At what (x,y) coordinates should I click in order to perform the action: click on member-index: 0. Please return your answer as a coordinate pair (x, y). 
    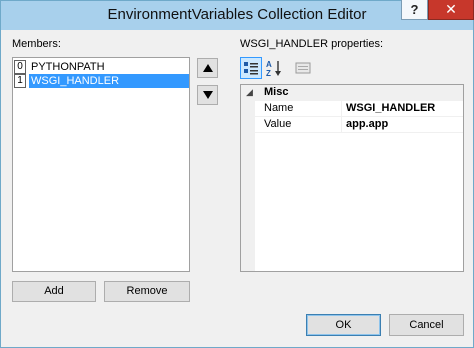
    Looking at the image, I should click on (20, 67).